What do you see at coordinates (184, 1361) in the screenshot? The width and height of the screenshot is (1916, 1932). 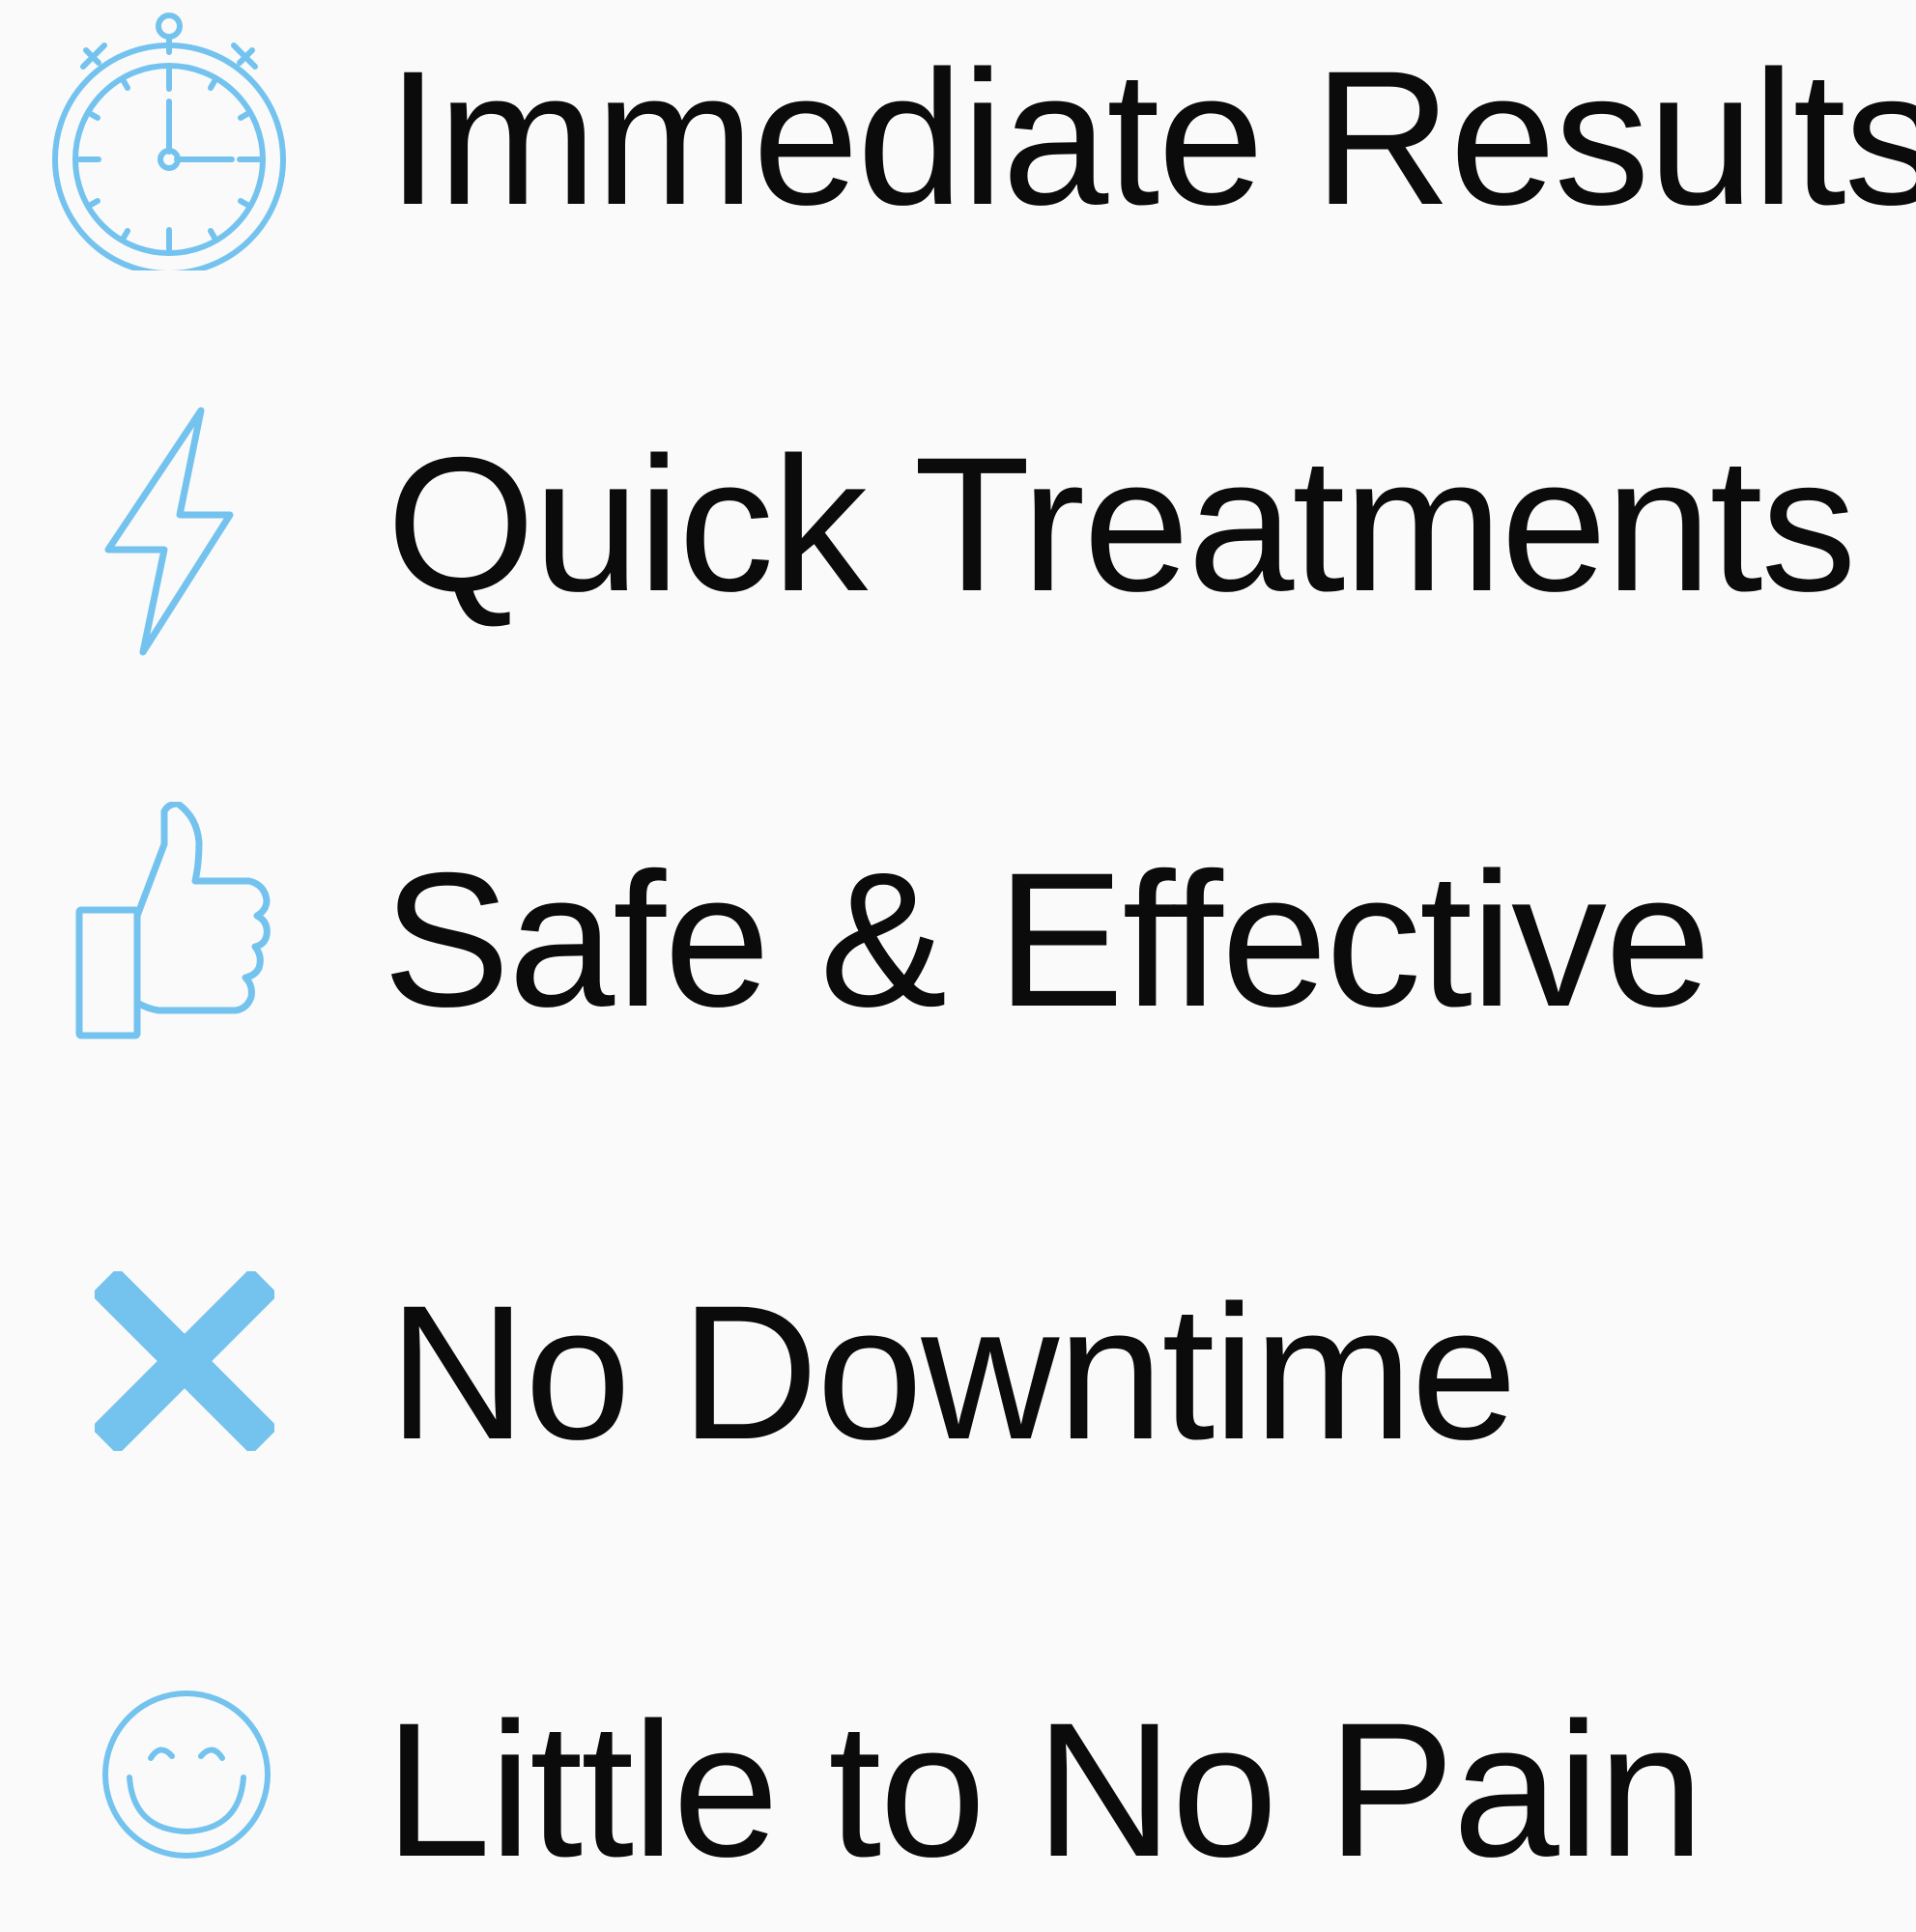 I see `x-mark-icon` at bounding box center [184, 1361].